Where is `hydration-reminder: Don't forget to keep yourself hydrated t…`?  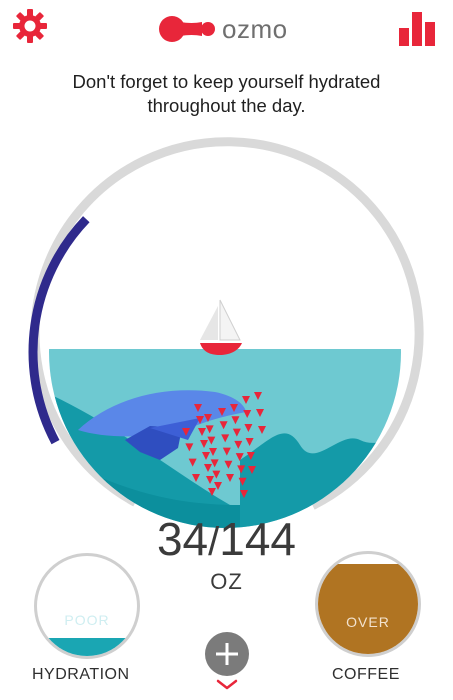
hydration-reminder: Don't forget to keep yourself hydrated t… is located at coordinates (226, 94).